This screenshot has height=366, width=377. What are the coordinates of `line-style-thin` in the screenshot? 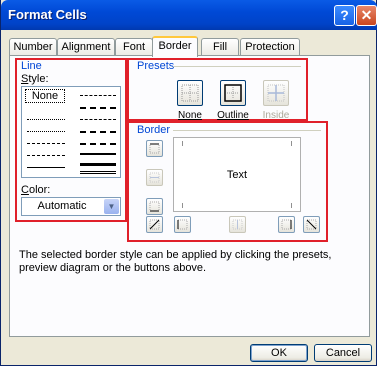 It's located at (46, 167).